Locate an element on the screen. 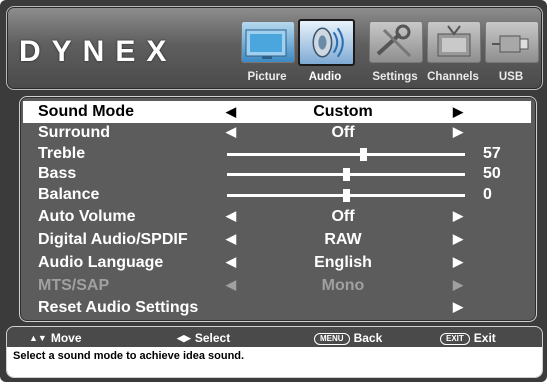 The width and height of the screenshot is (547, 382). auto-volume-value: Off is located at coordinates (343, 216).